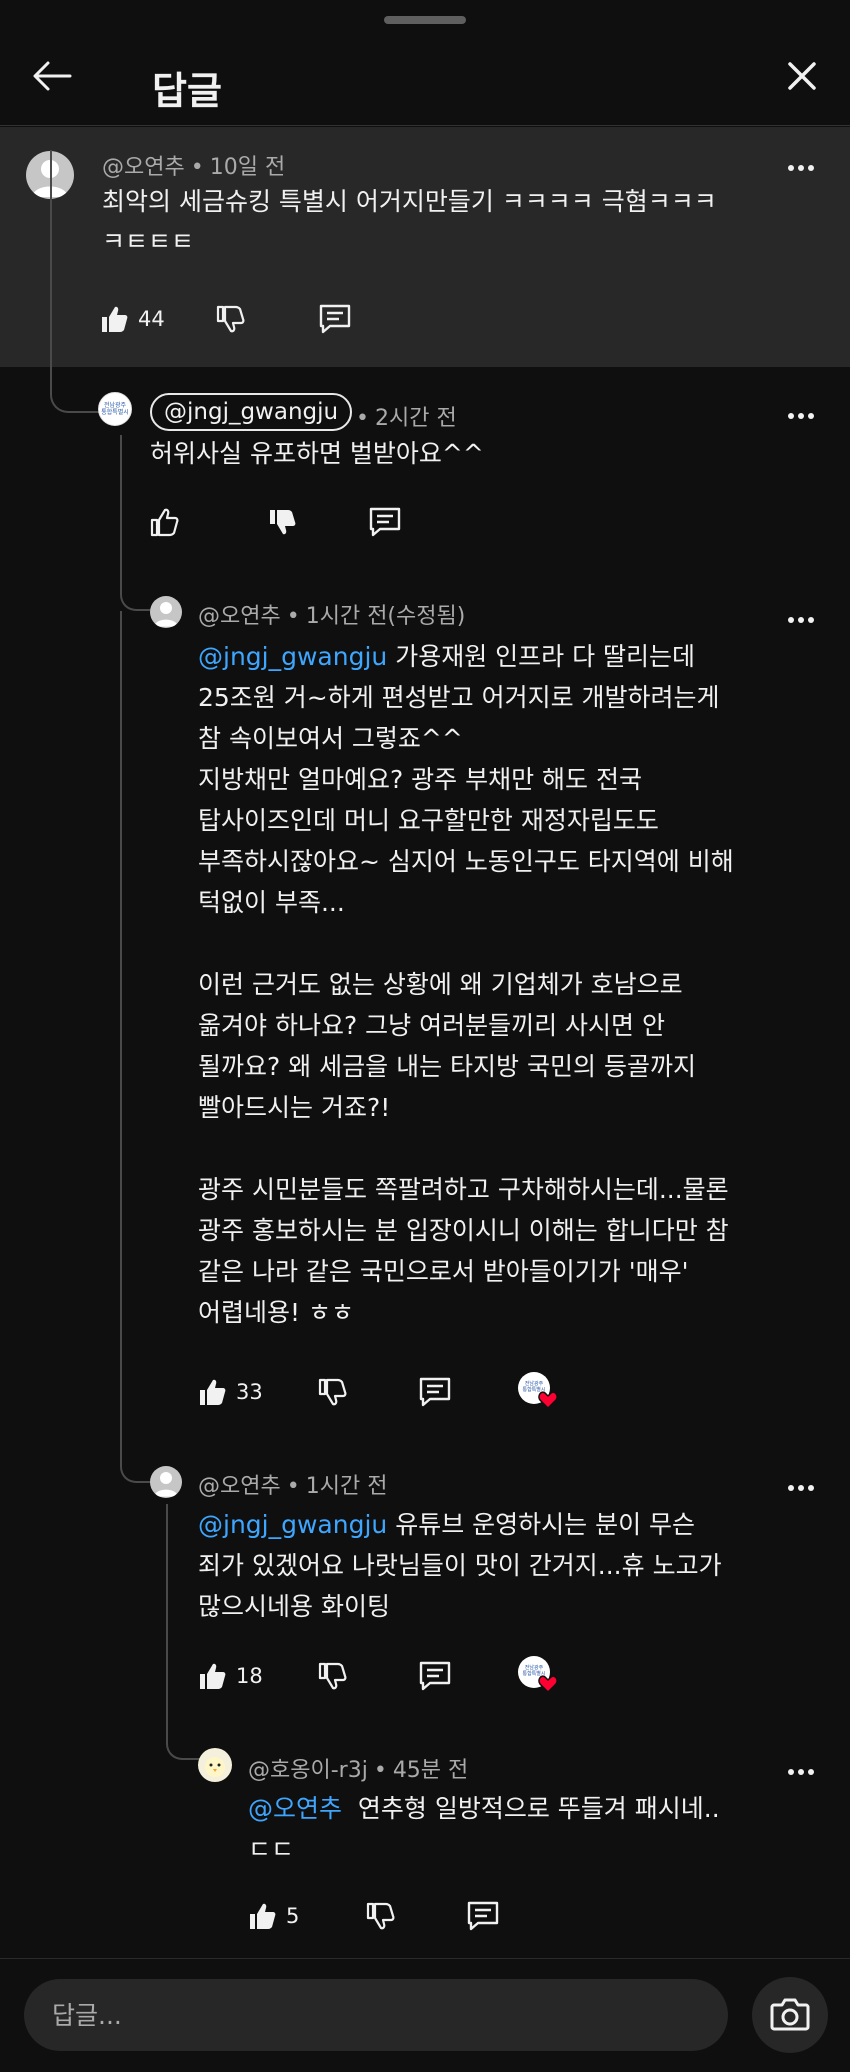  I want to click on comment-meta: @오연추 • 1시간 전(수정됨), so click(332, 616).